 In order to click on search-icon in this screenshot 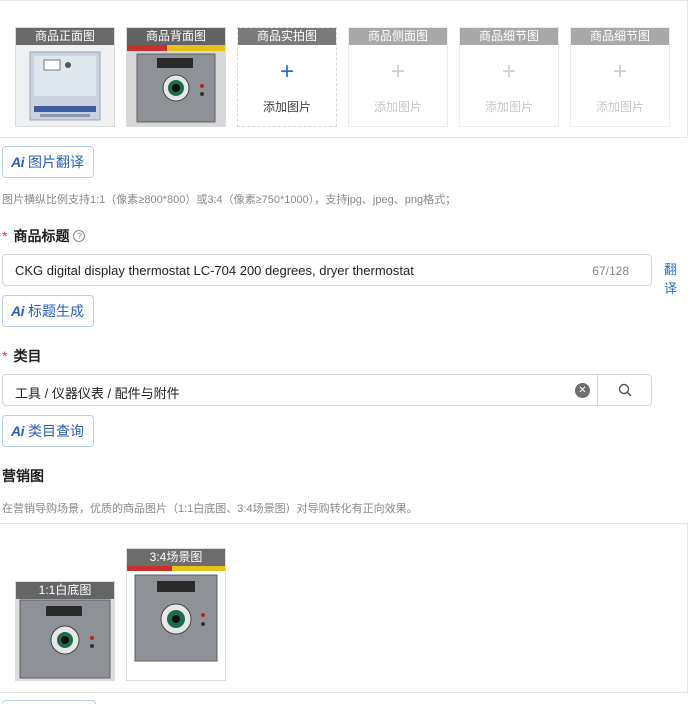, I will do `click(624, 390)`.